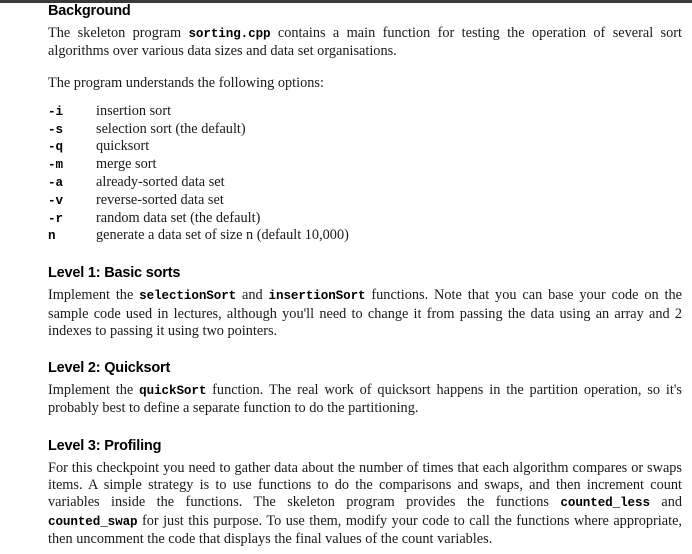  I want to click on option-description: already-sorted data set, so click(160, 182).